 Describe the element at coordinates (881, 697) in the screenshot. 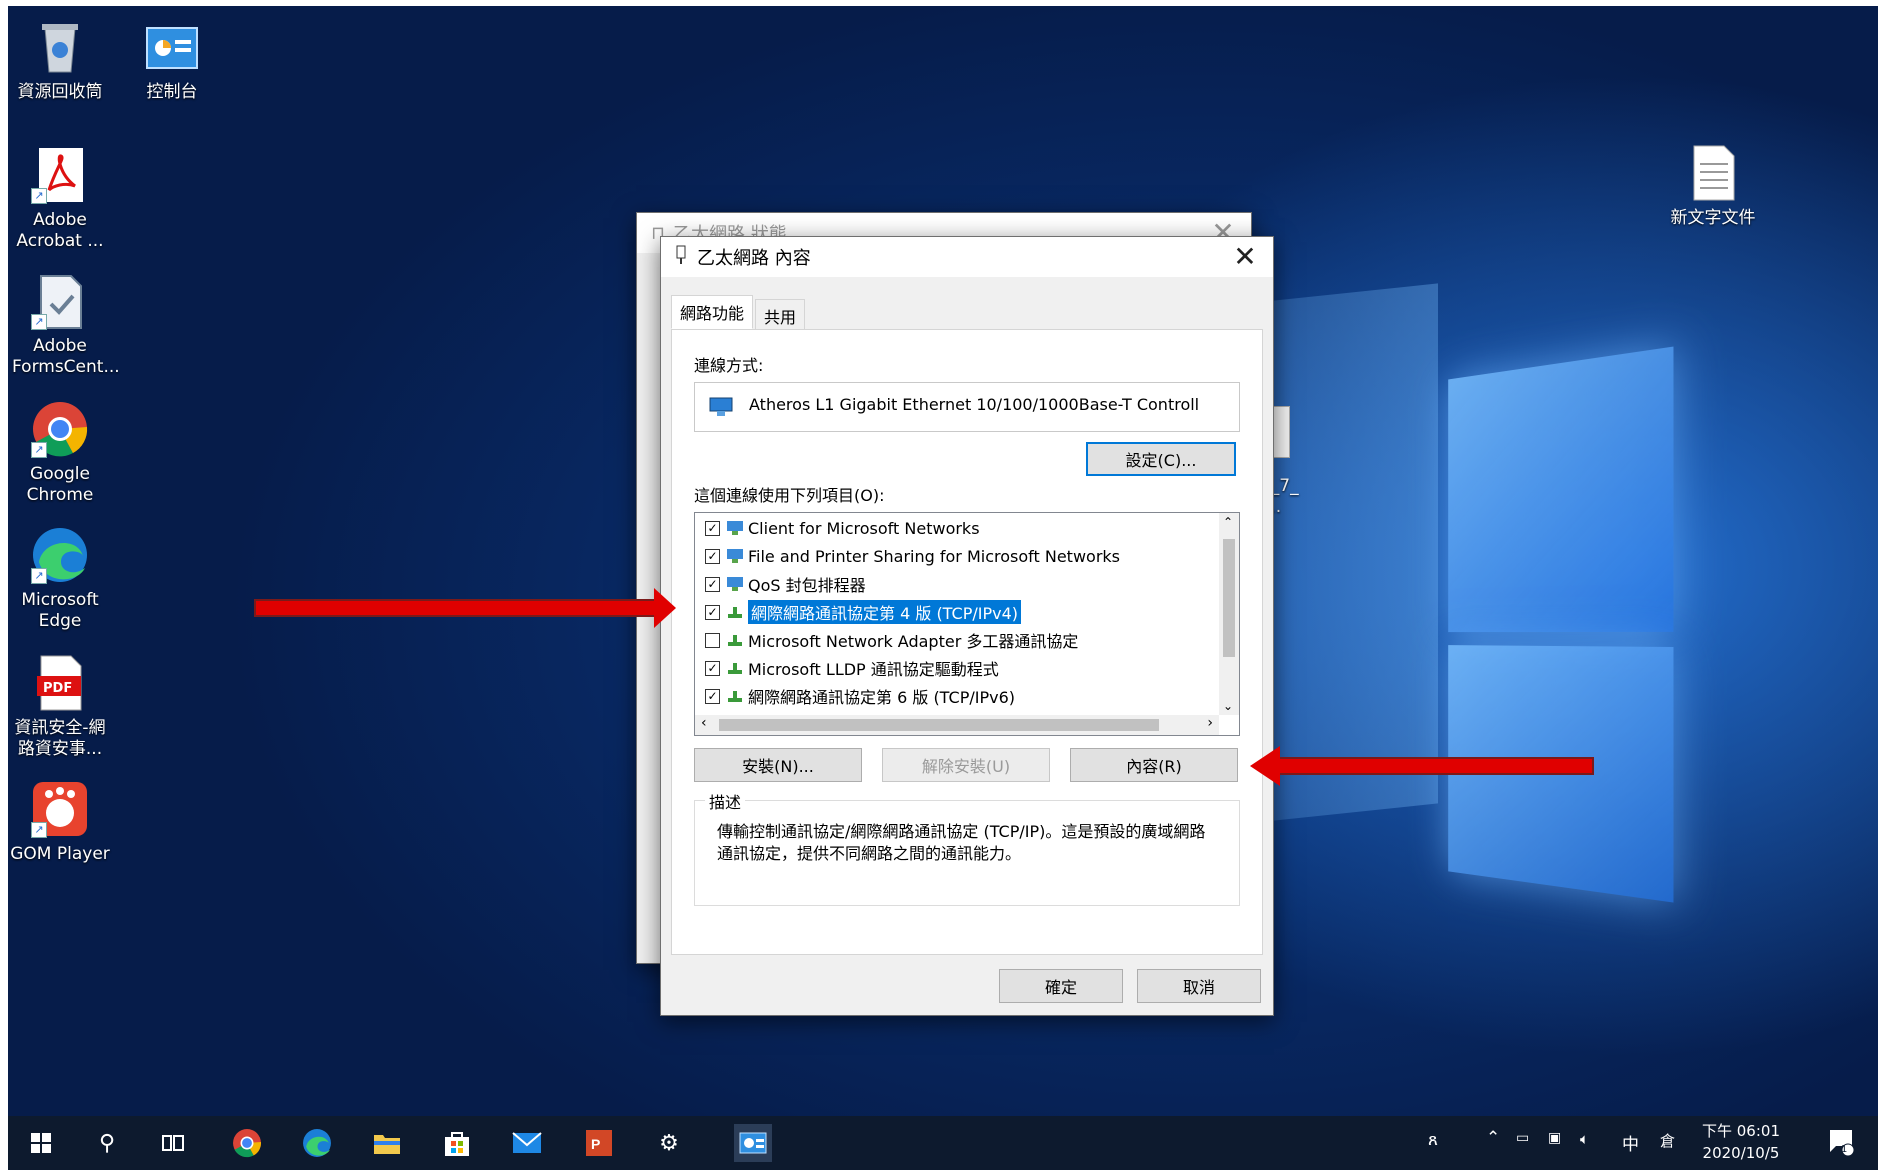

I see `item-label: 網際網路通訊協定第 6 版 (TCP/IPv6)` at that location.